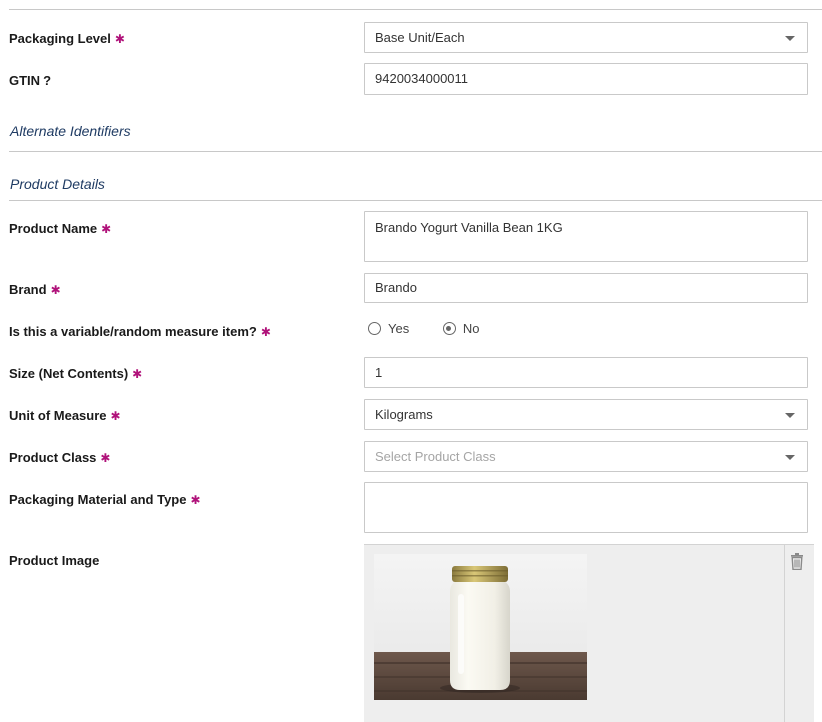  Describe the element at coordinates (70, 131) in the screenshot. I see `alternate-identifiers-header: Alternate Identifiers` at that location.